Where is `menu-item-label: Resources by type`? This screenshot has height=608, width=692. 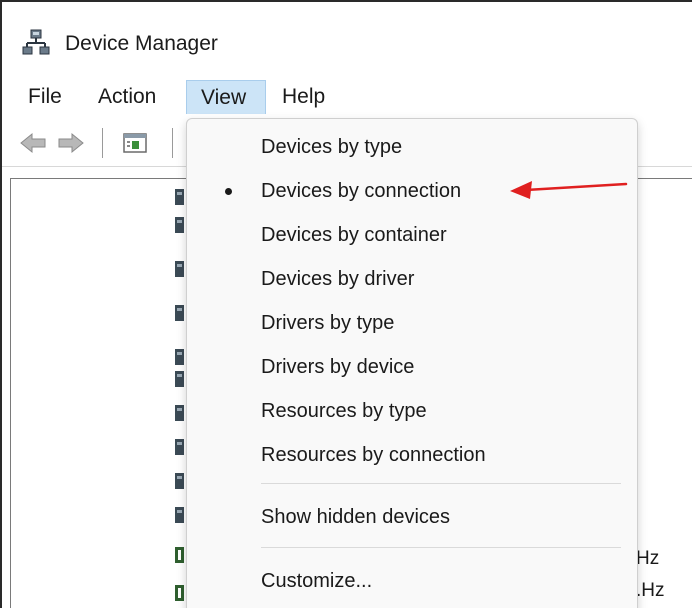
menu-item-label: Resources by type is located at coordinates (344, 411).